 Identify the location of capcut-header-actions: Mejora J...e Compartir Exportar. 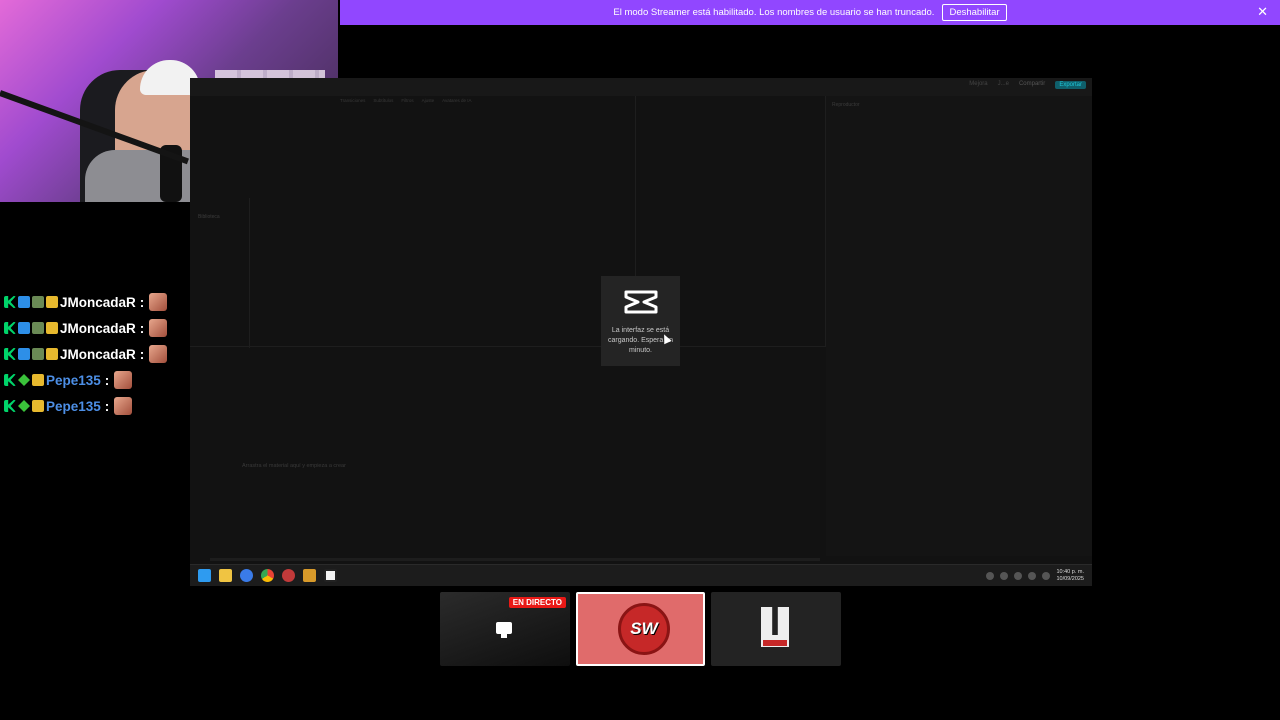
(1027, 85).